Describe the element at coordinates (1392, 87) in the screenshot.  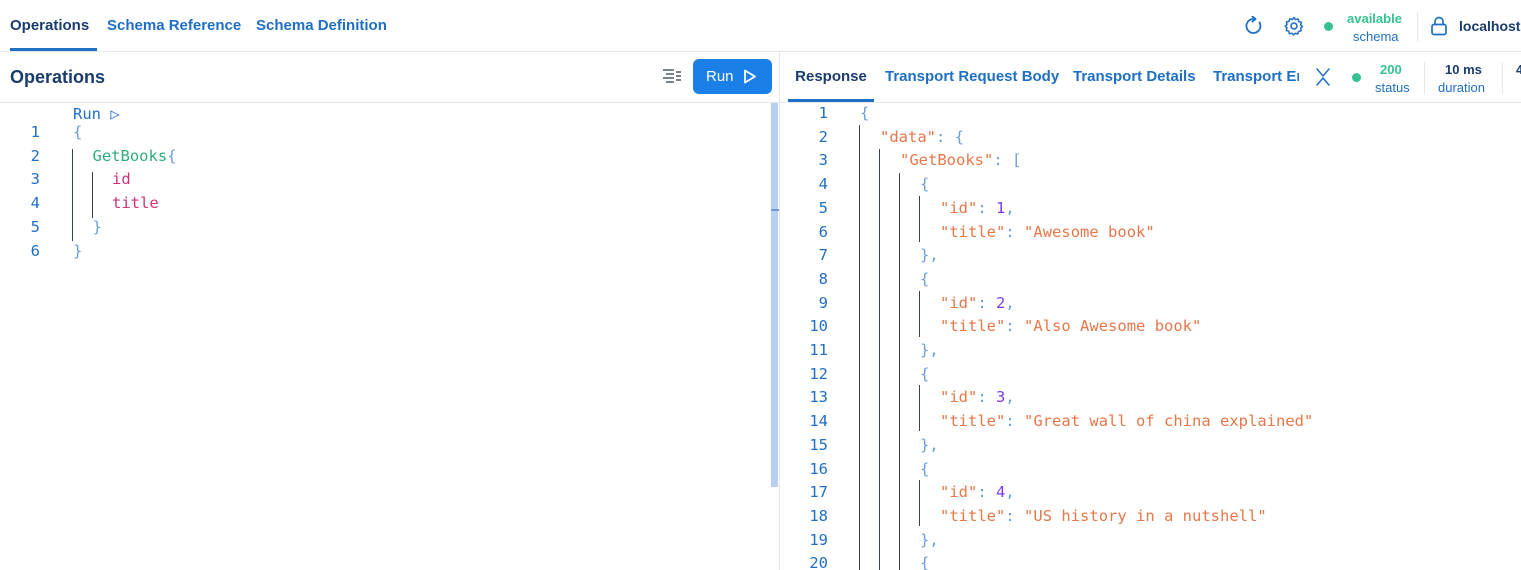
I see `status-code-label: status` at that location.